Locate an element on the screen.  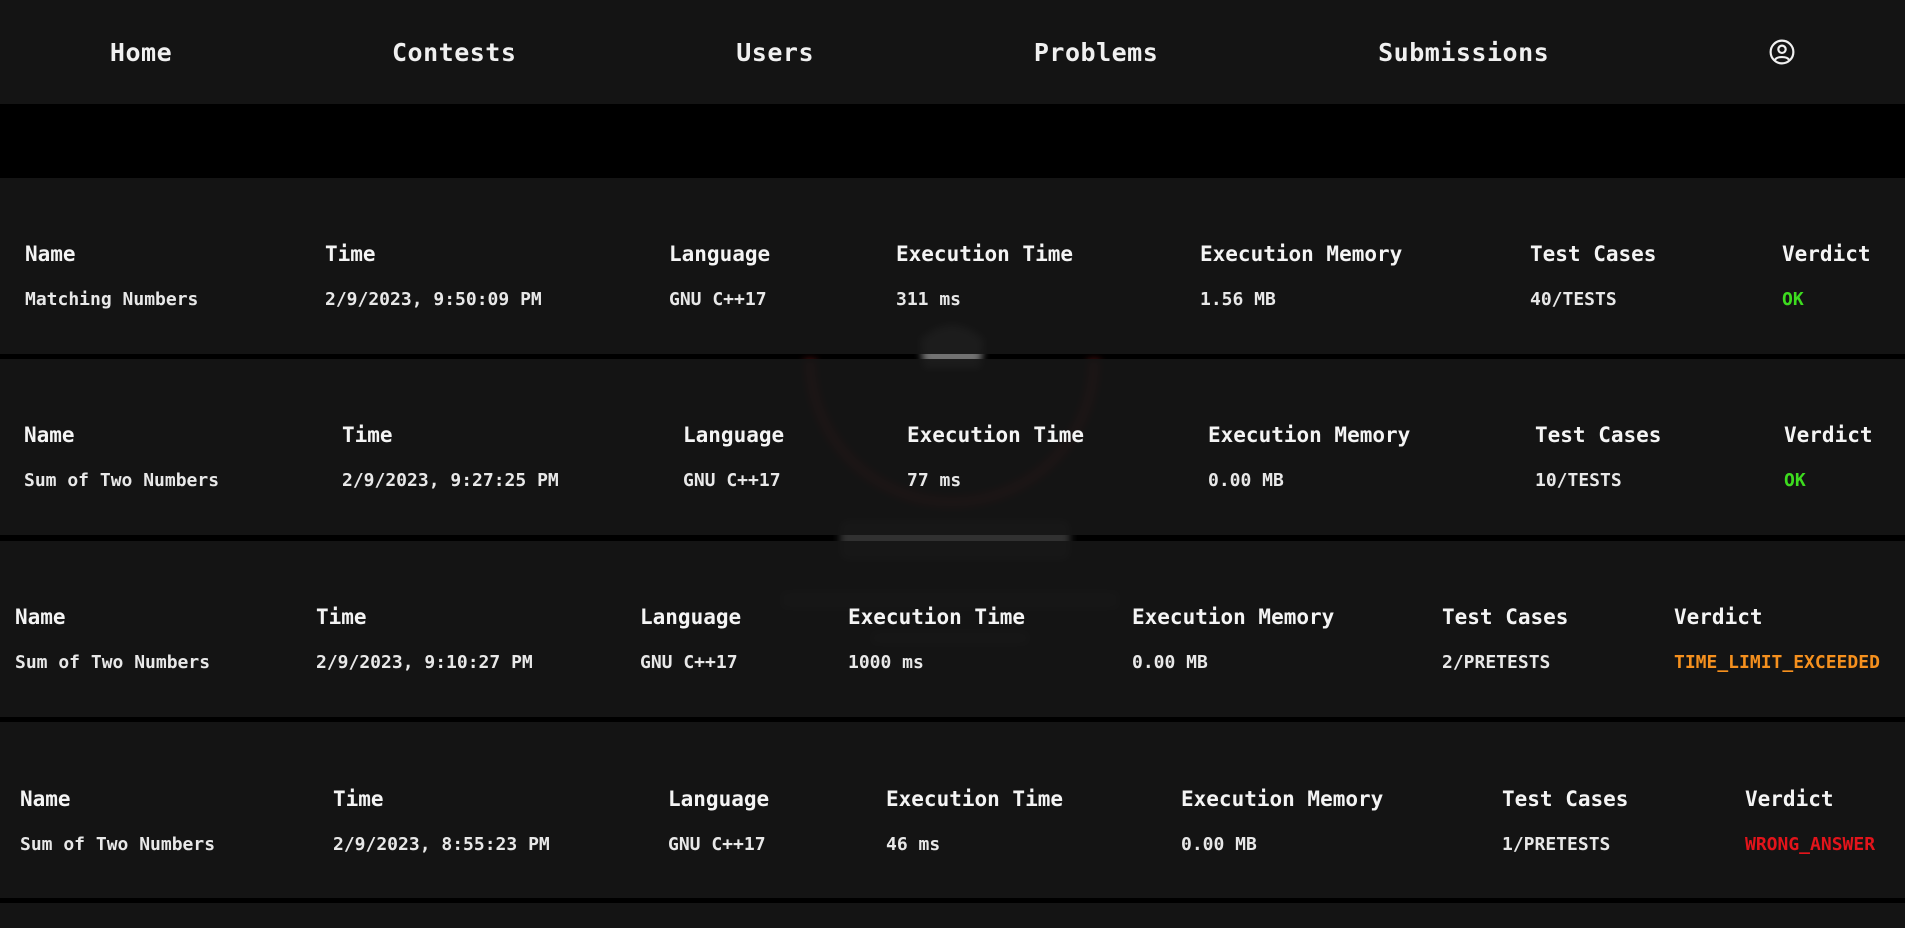
nav-problems: Problems is located at coordinates (1096, 52).